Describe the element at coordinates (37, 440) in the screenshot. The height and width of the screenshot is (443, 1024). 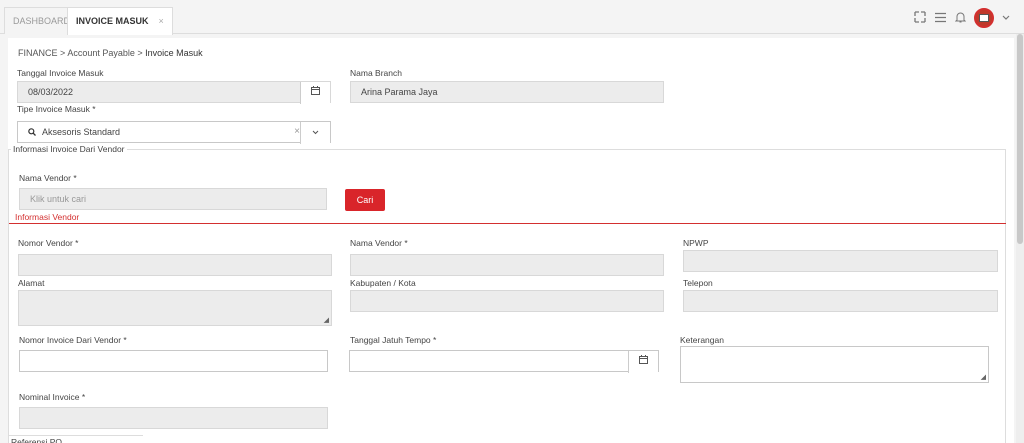
I see `referensi-po-legend: Referensi PO` at that location.